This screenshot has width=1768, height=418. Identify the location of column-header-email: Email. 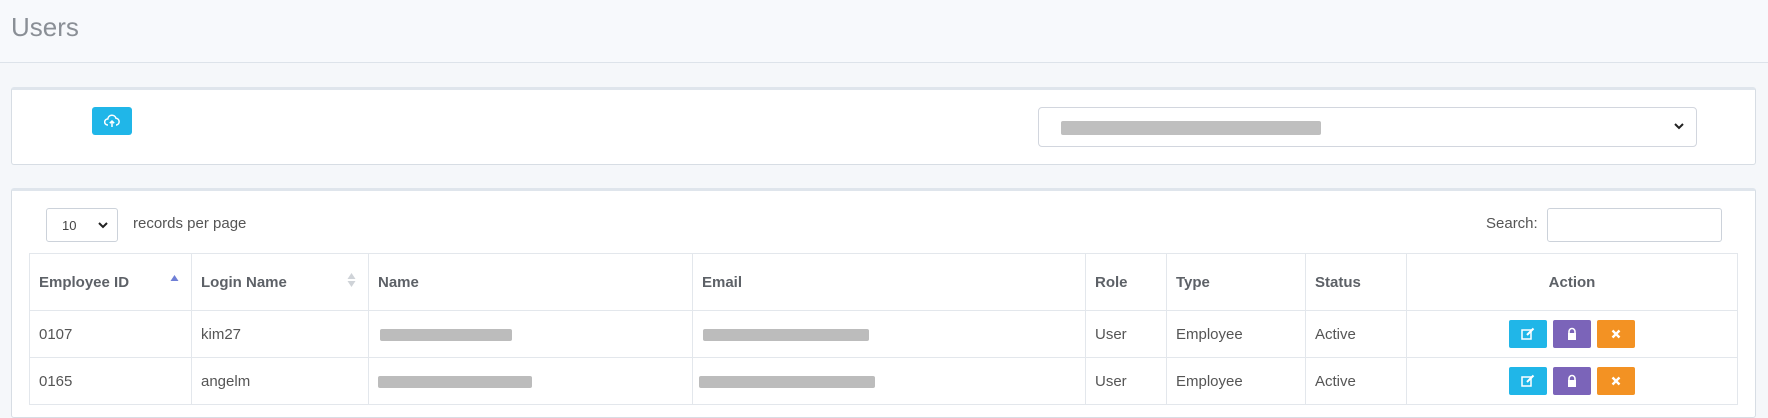
(889, 282).